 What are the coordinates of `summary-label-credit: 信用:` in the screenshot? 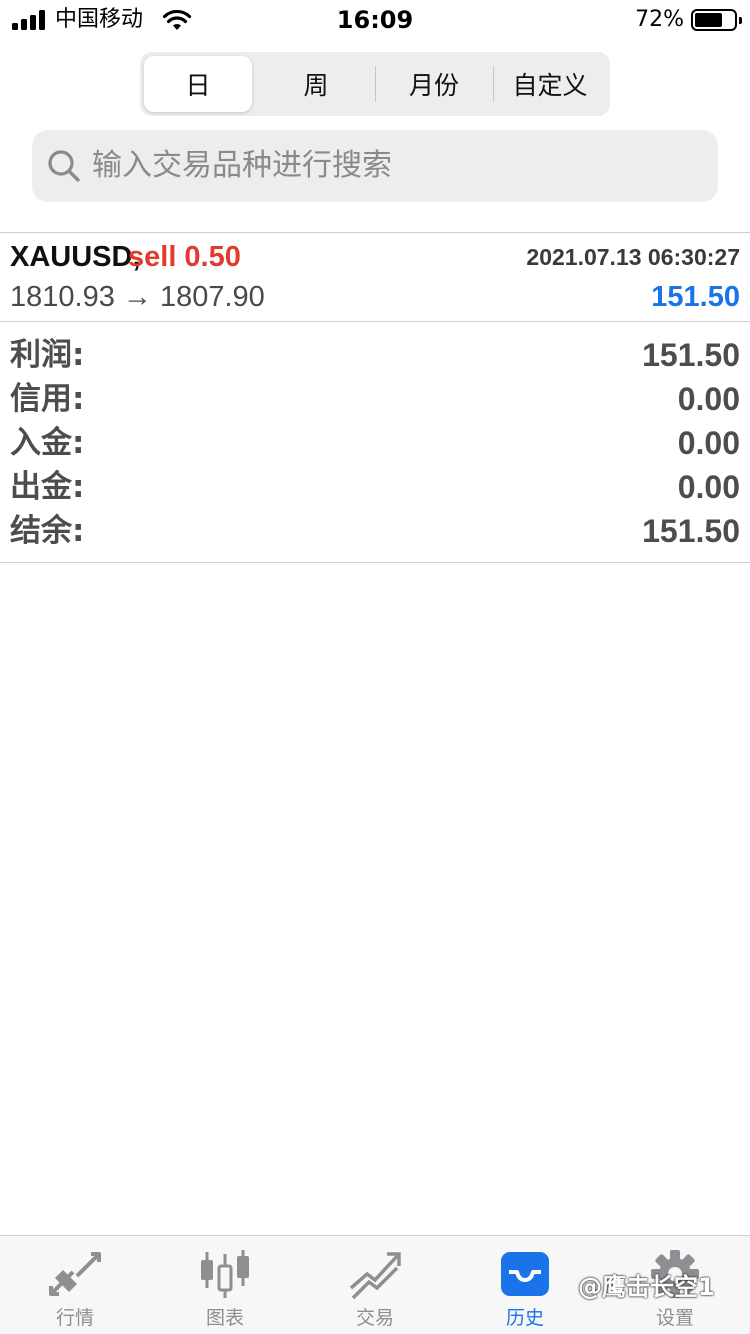 It's located at (47, 399).